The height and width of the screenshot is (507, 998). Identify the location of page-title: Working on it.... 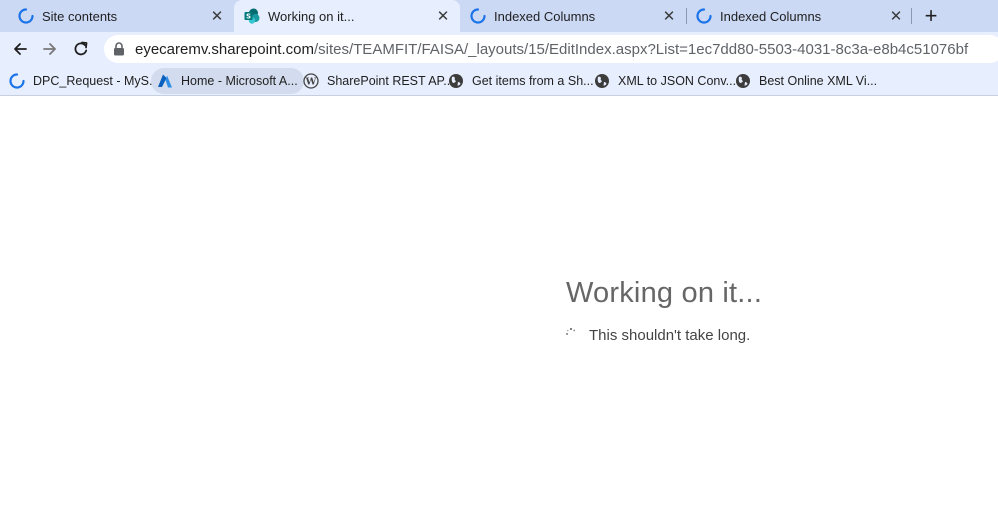
(664, 293).